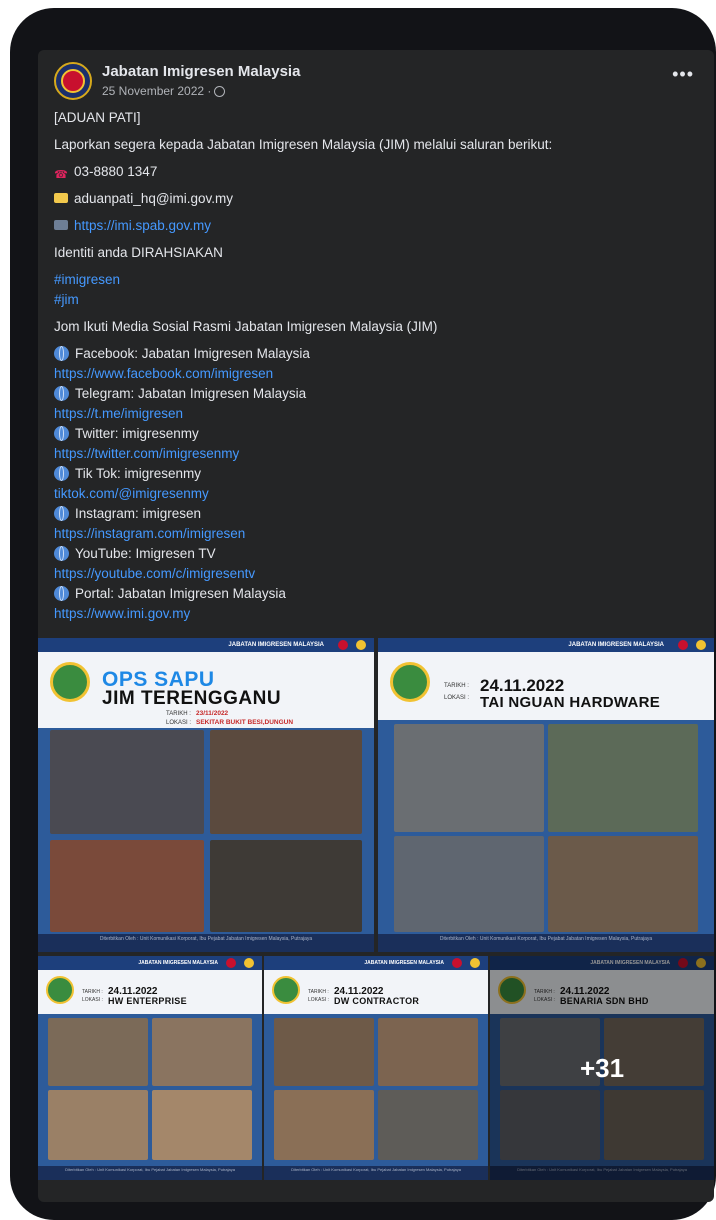 This screenshot has height=1220, width=716. Describe the element at coordinates (61, 225) in the screenshot. I see `laptop-icon` at that location.